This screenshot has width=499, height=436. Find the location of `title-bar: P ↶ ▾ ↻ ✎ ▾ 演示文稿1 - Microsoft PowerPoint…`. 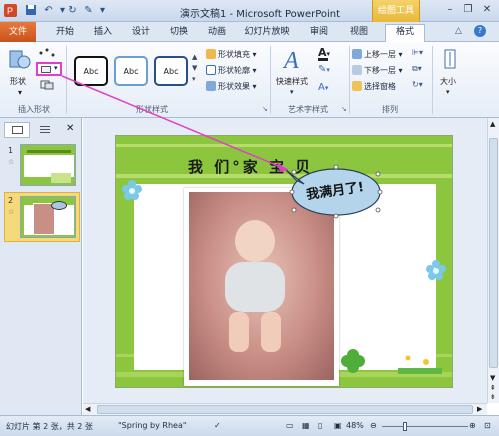

title-bar: P ↶ ▾ ↻ ✎ ▾ 演示文稿1 - Microsoft PowerPoint… is located at coordinates (249, 11).